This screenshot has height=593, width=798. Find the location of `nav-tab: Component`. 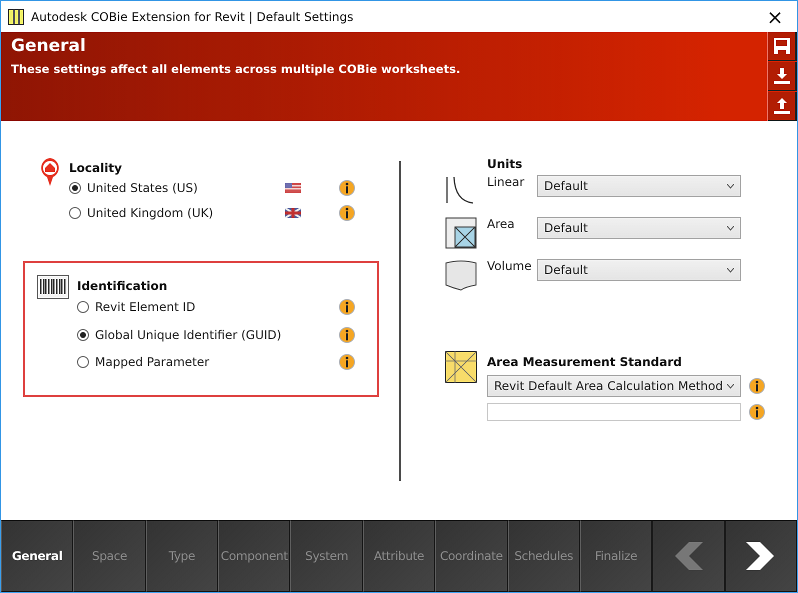

nav-tab: Component is located at coordinates (254, 556).